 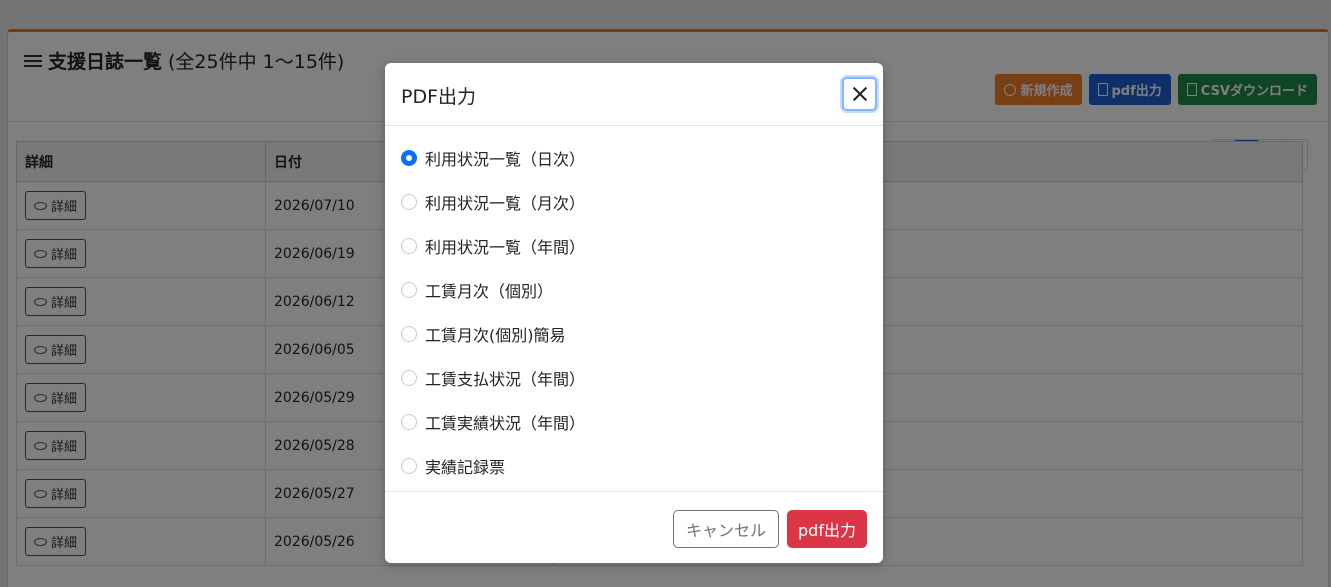 What do you see at coordinates (634, 290) in the screenshot?
I see `report-option: 工賃月次（個別）` at bounding box center [634, 290].